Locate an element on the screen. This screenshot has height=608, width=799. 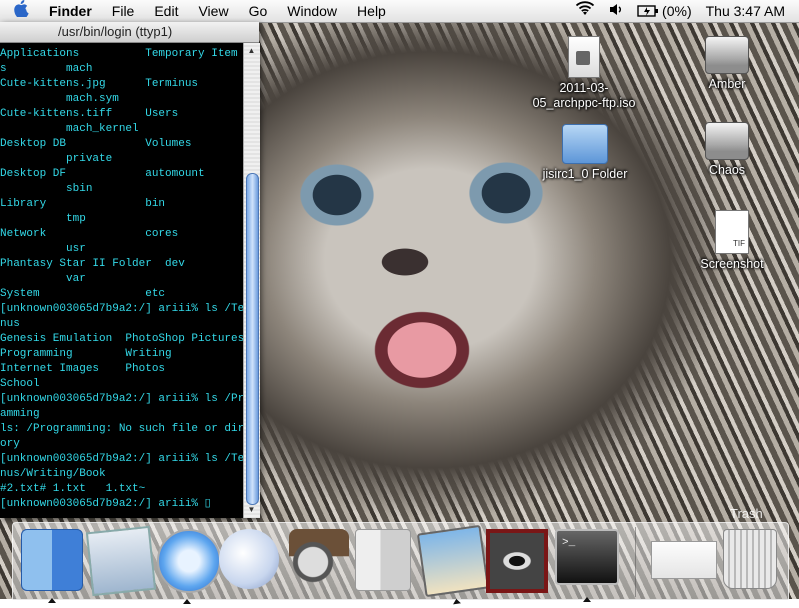
terminal-line: [unknown003065d7b9a2:/] ariii% ▯ is located at coordinates (105, 504).